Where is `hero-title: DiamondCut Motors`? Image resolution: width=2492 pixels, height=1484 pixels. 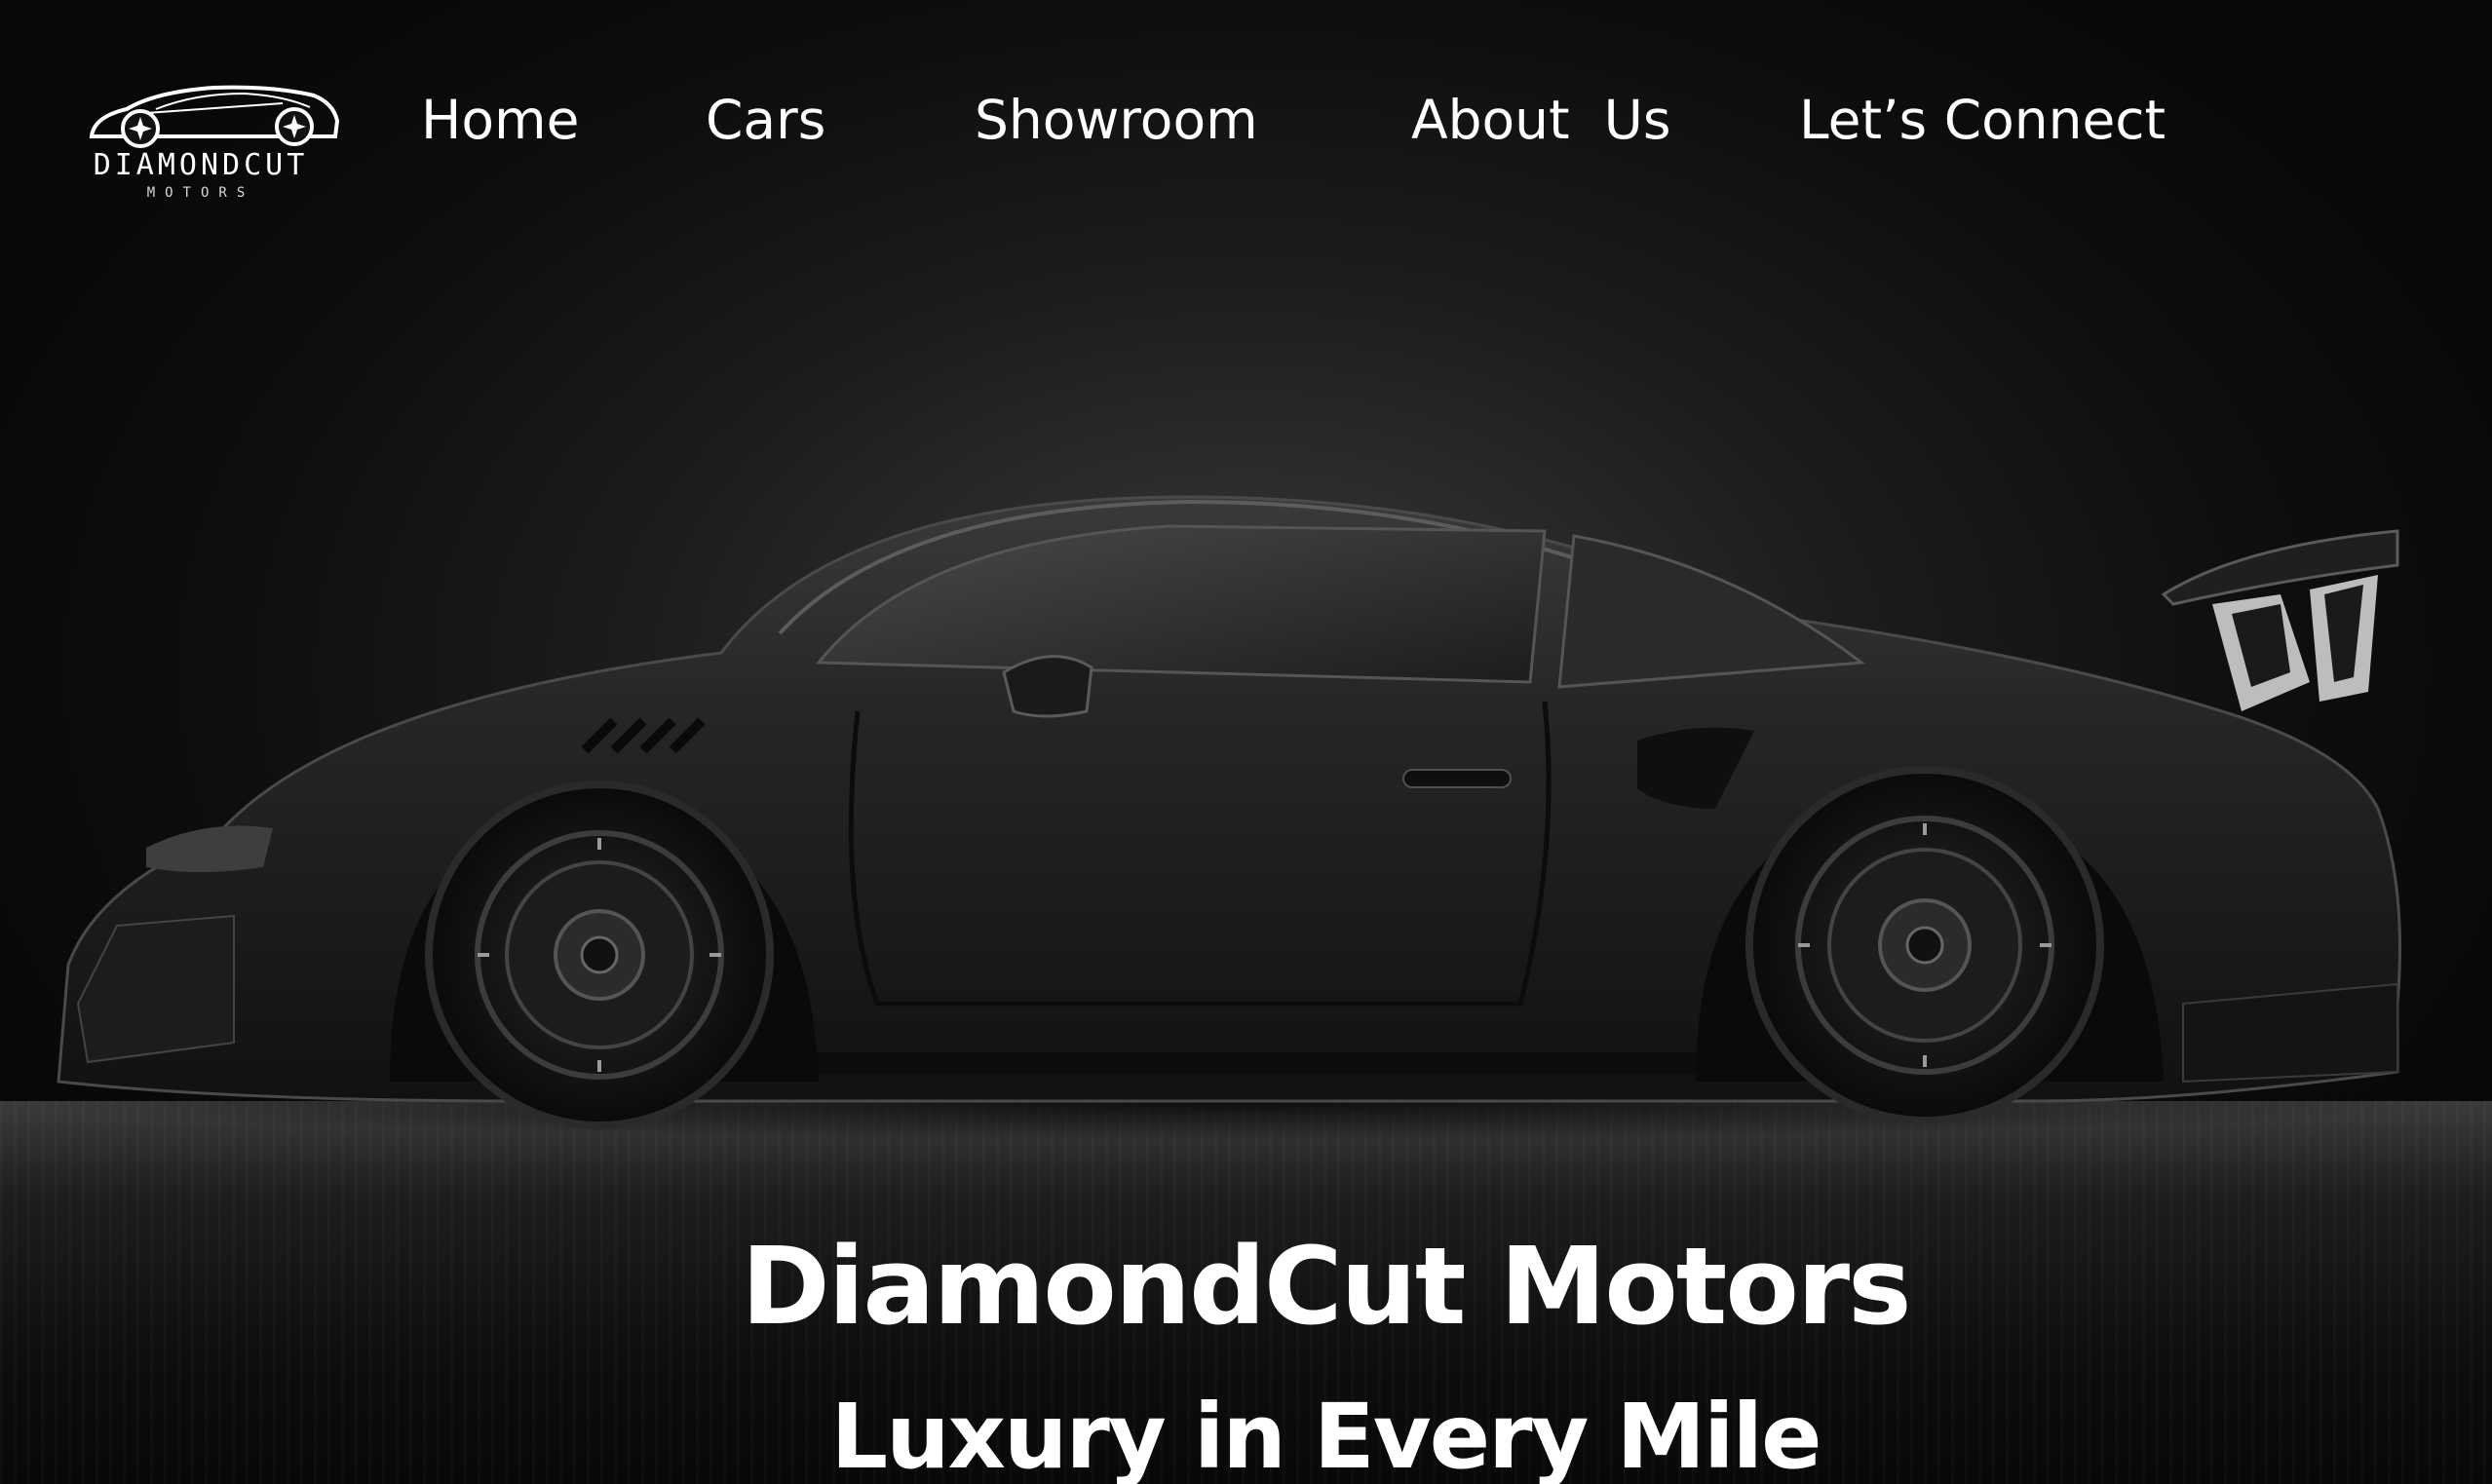
hero-title: DiamondCut Motors is located at coordinates (1326, 1286).